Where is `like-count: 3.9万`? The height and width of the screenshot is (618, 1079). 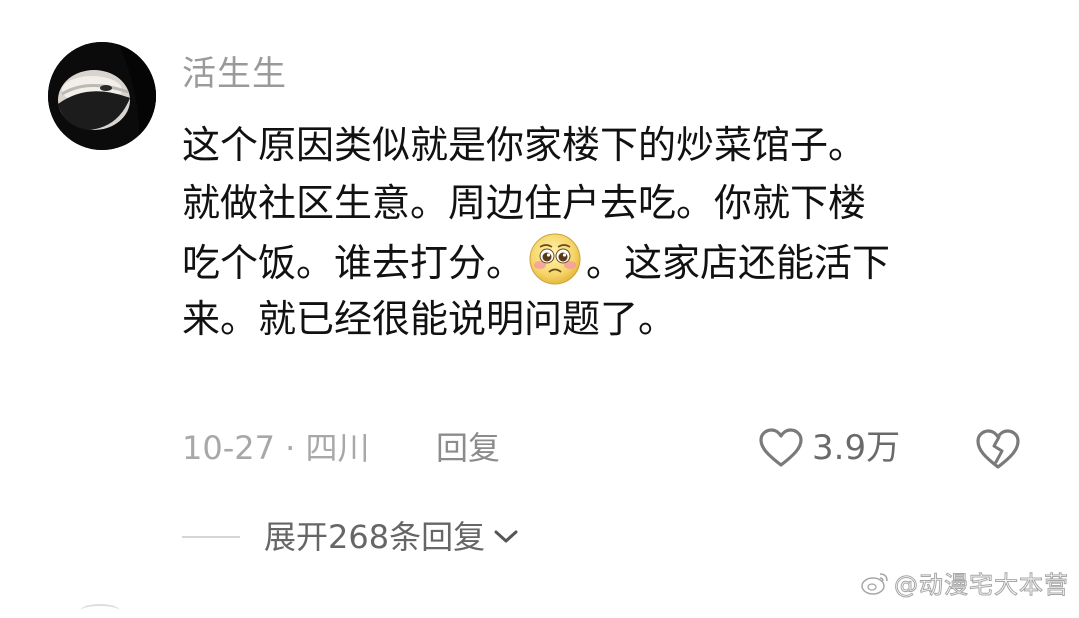
like-count: 3.9万 is located at coordinates (856, 448).